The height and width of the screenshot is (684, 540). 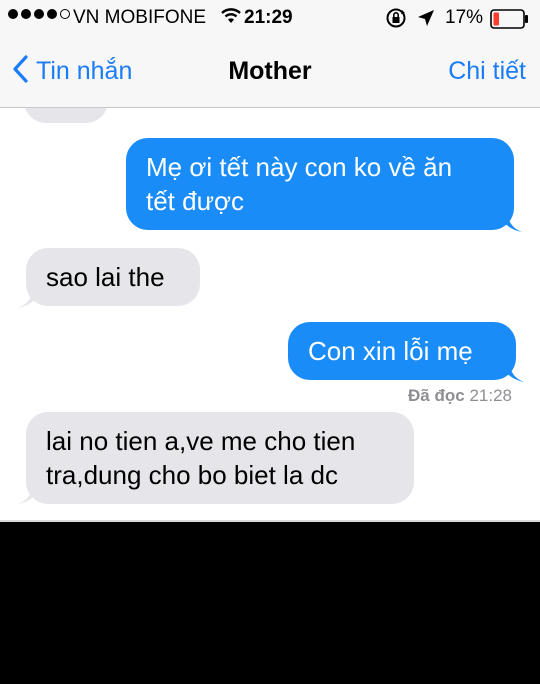 I want to click on message-text-line: lai no tien a,ve me cho tien, so click(x=201, y=441).